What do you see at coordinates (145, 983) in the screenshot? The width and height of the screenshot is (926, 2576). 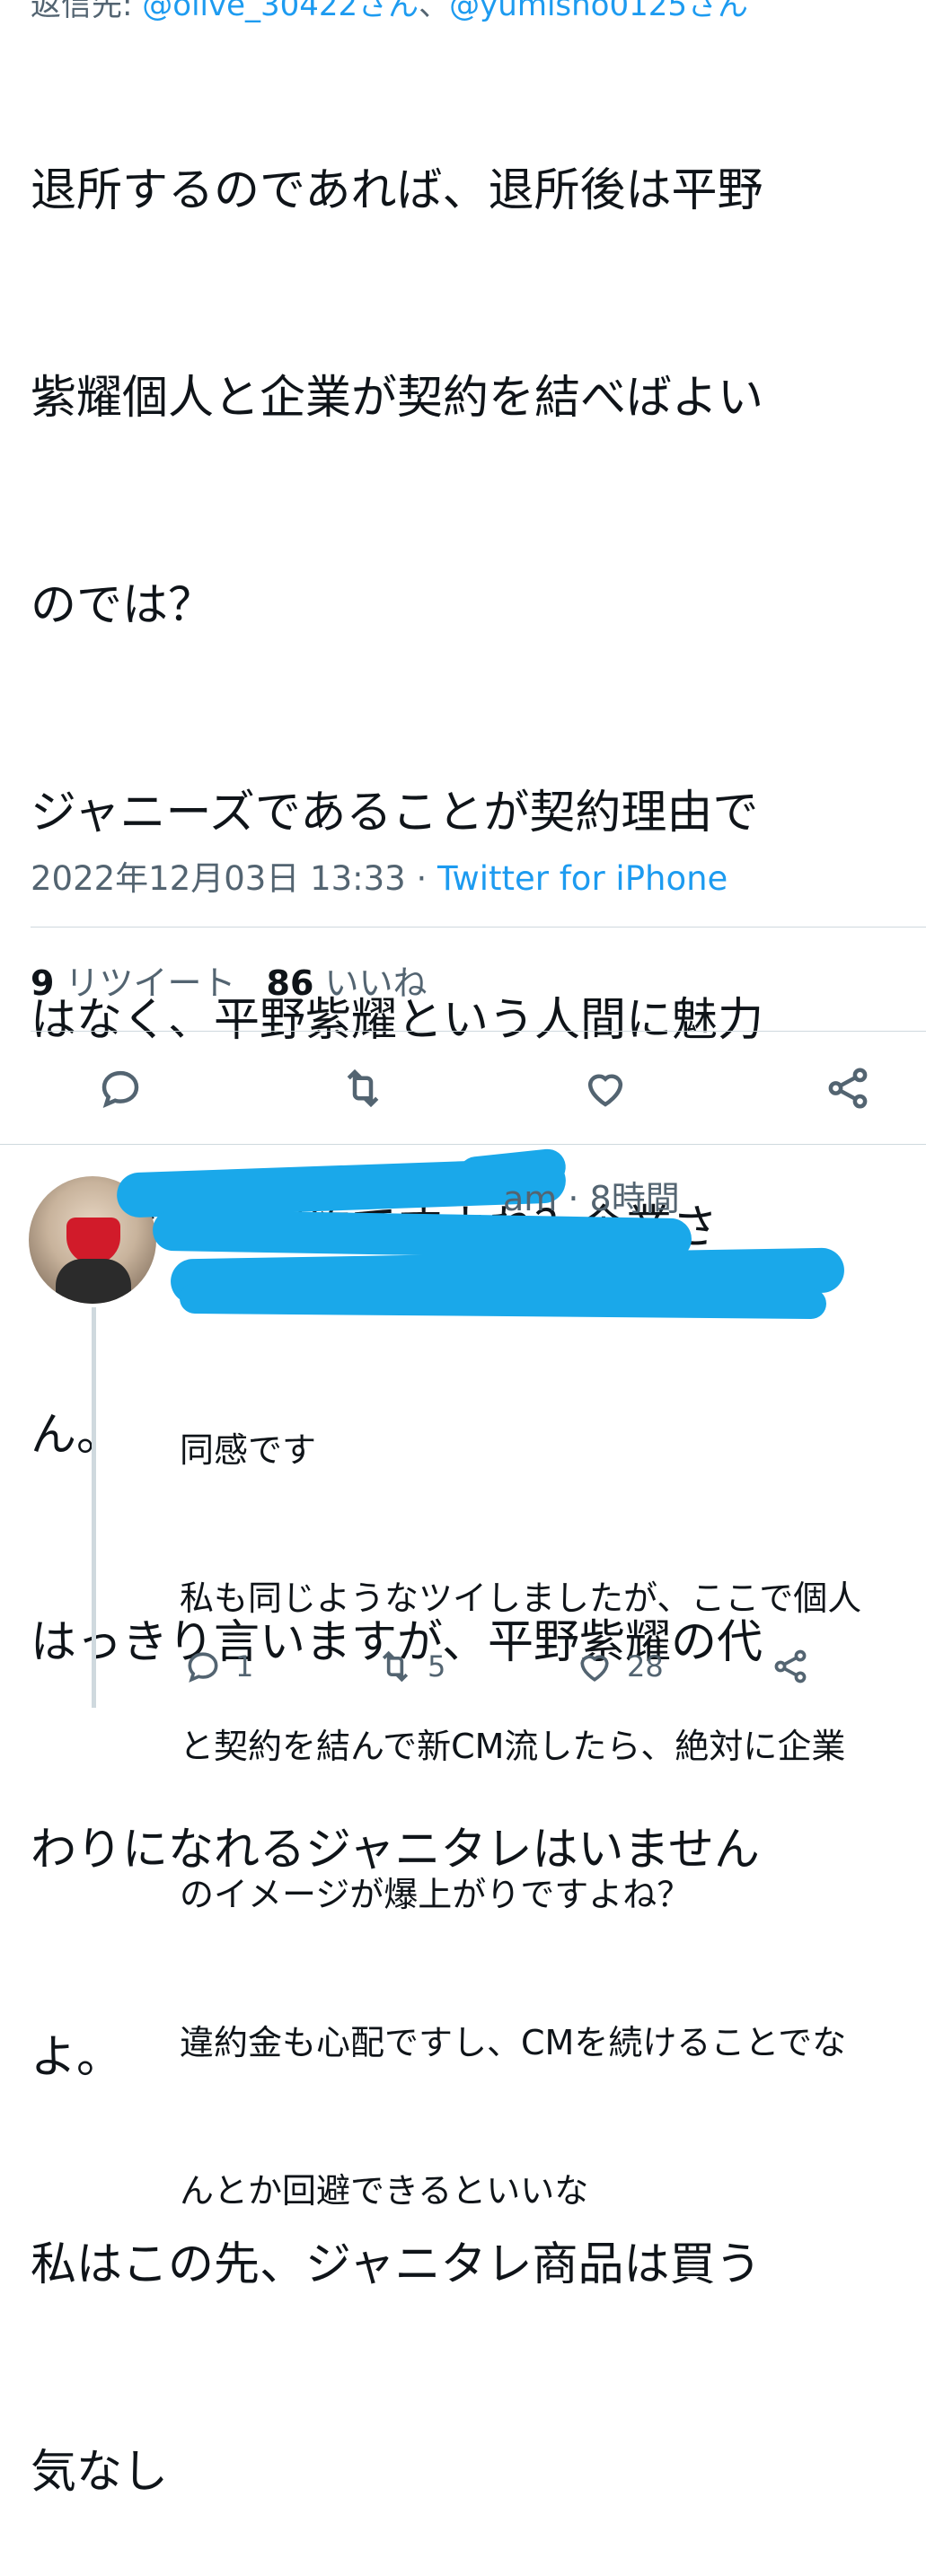 I see `retweets-label: リツイート` at bounding box center [145, 983].